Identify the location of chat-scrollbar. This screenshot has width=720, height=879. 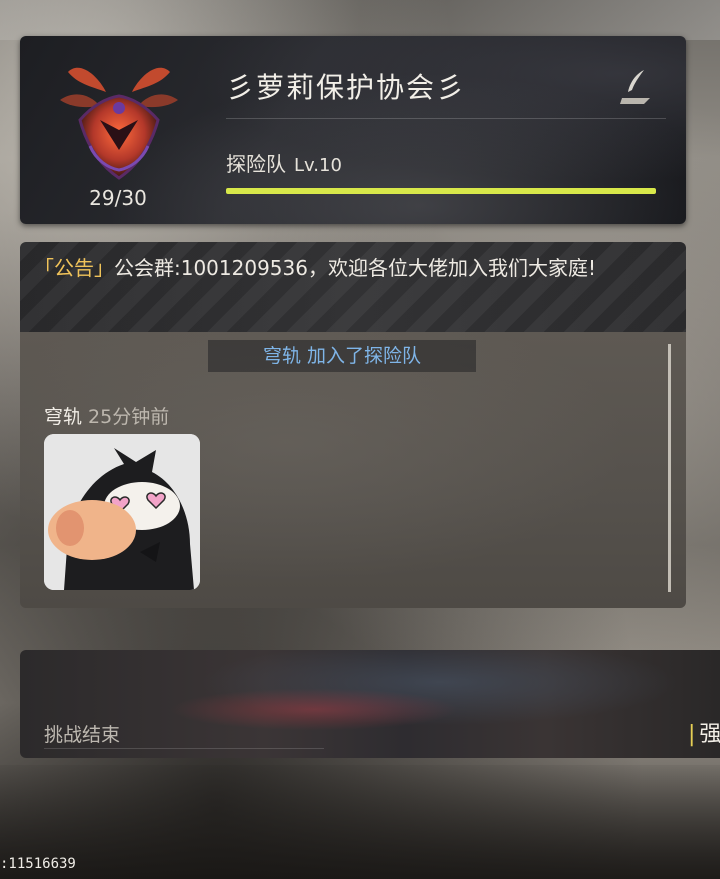
(669, 468).